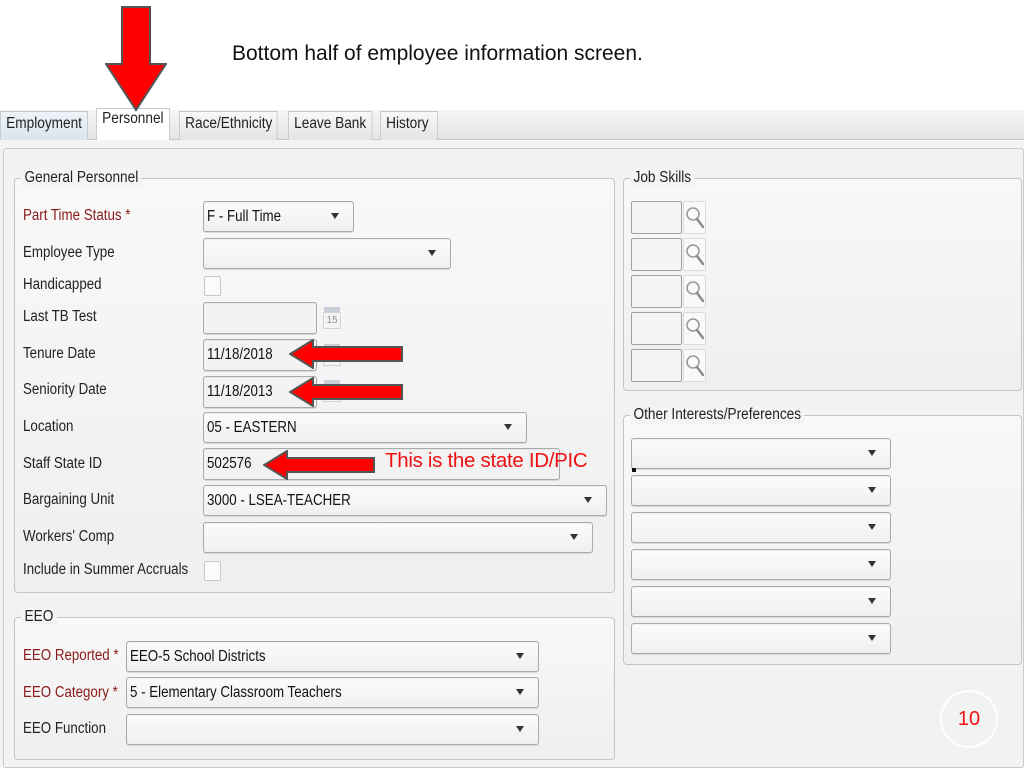 The image size is (1024, 768). Describe the element at coordinates (240, 354) in the screenshot. I see `tenure-date-value: 11/18/2018` at that location.